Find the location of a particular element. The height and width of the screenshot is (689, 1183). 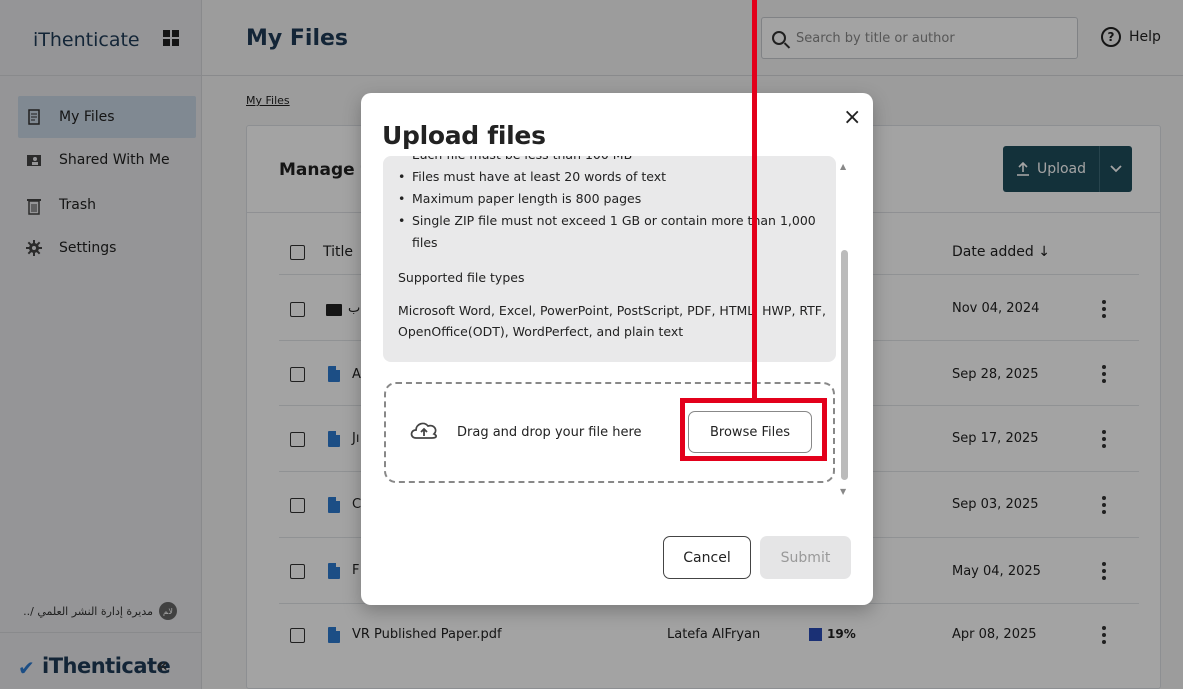

supported-types-heading: Supported file types is located at coordinates (461, 277).